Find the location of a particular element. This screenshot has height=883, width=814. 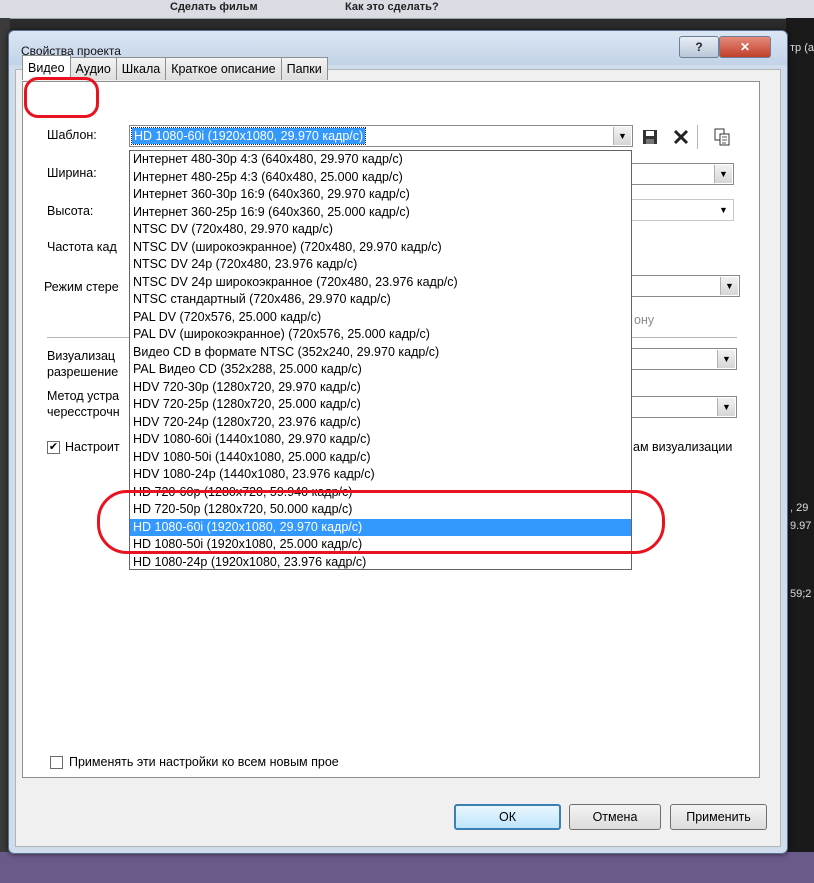

toolbar-how-to: Как это сделать? is located at coordinates (392, 8).